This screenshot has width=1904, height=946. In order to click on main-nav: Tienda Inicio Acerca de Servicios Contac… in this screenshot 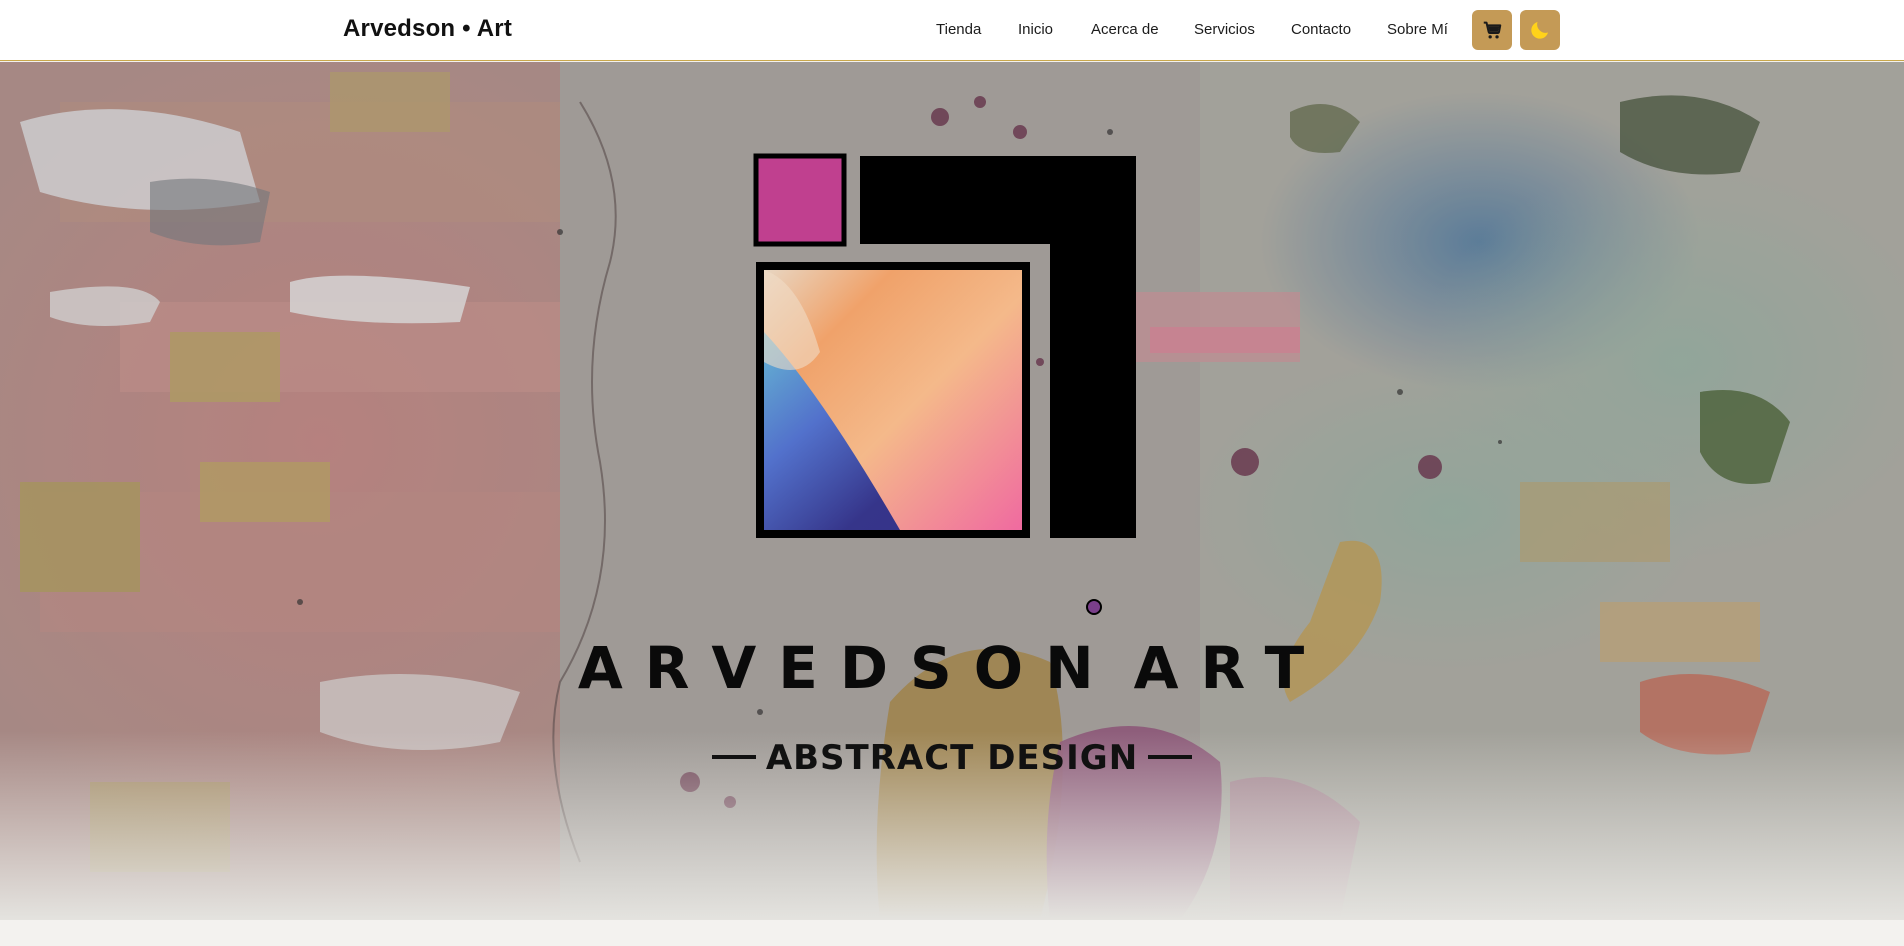, I will do `click(952, 30)`.